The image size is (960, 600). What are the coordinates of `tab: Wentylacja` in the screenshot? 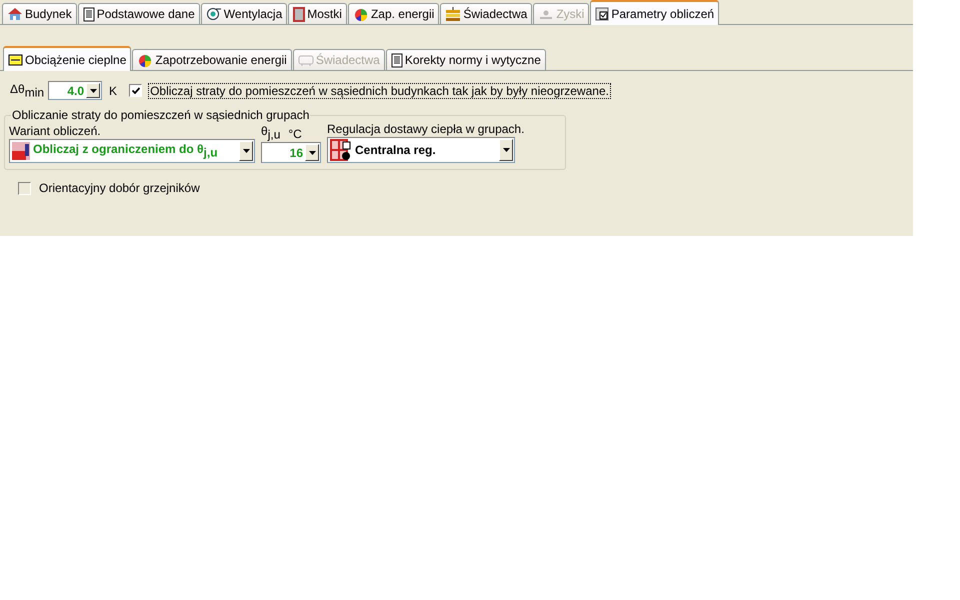 It's located at (244, 13).